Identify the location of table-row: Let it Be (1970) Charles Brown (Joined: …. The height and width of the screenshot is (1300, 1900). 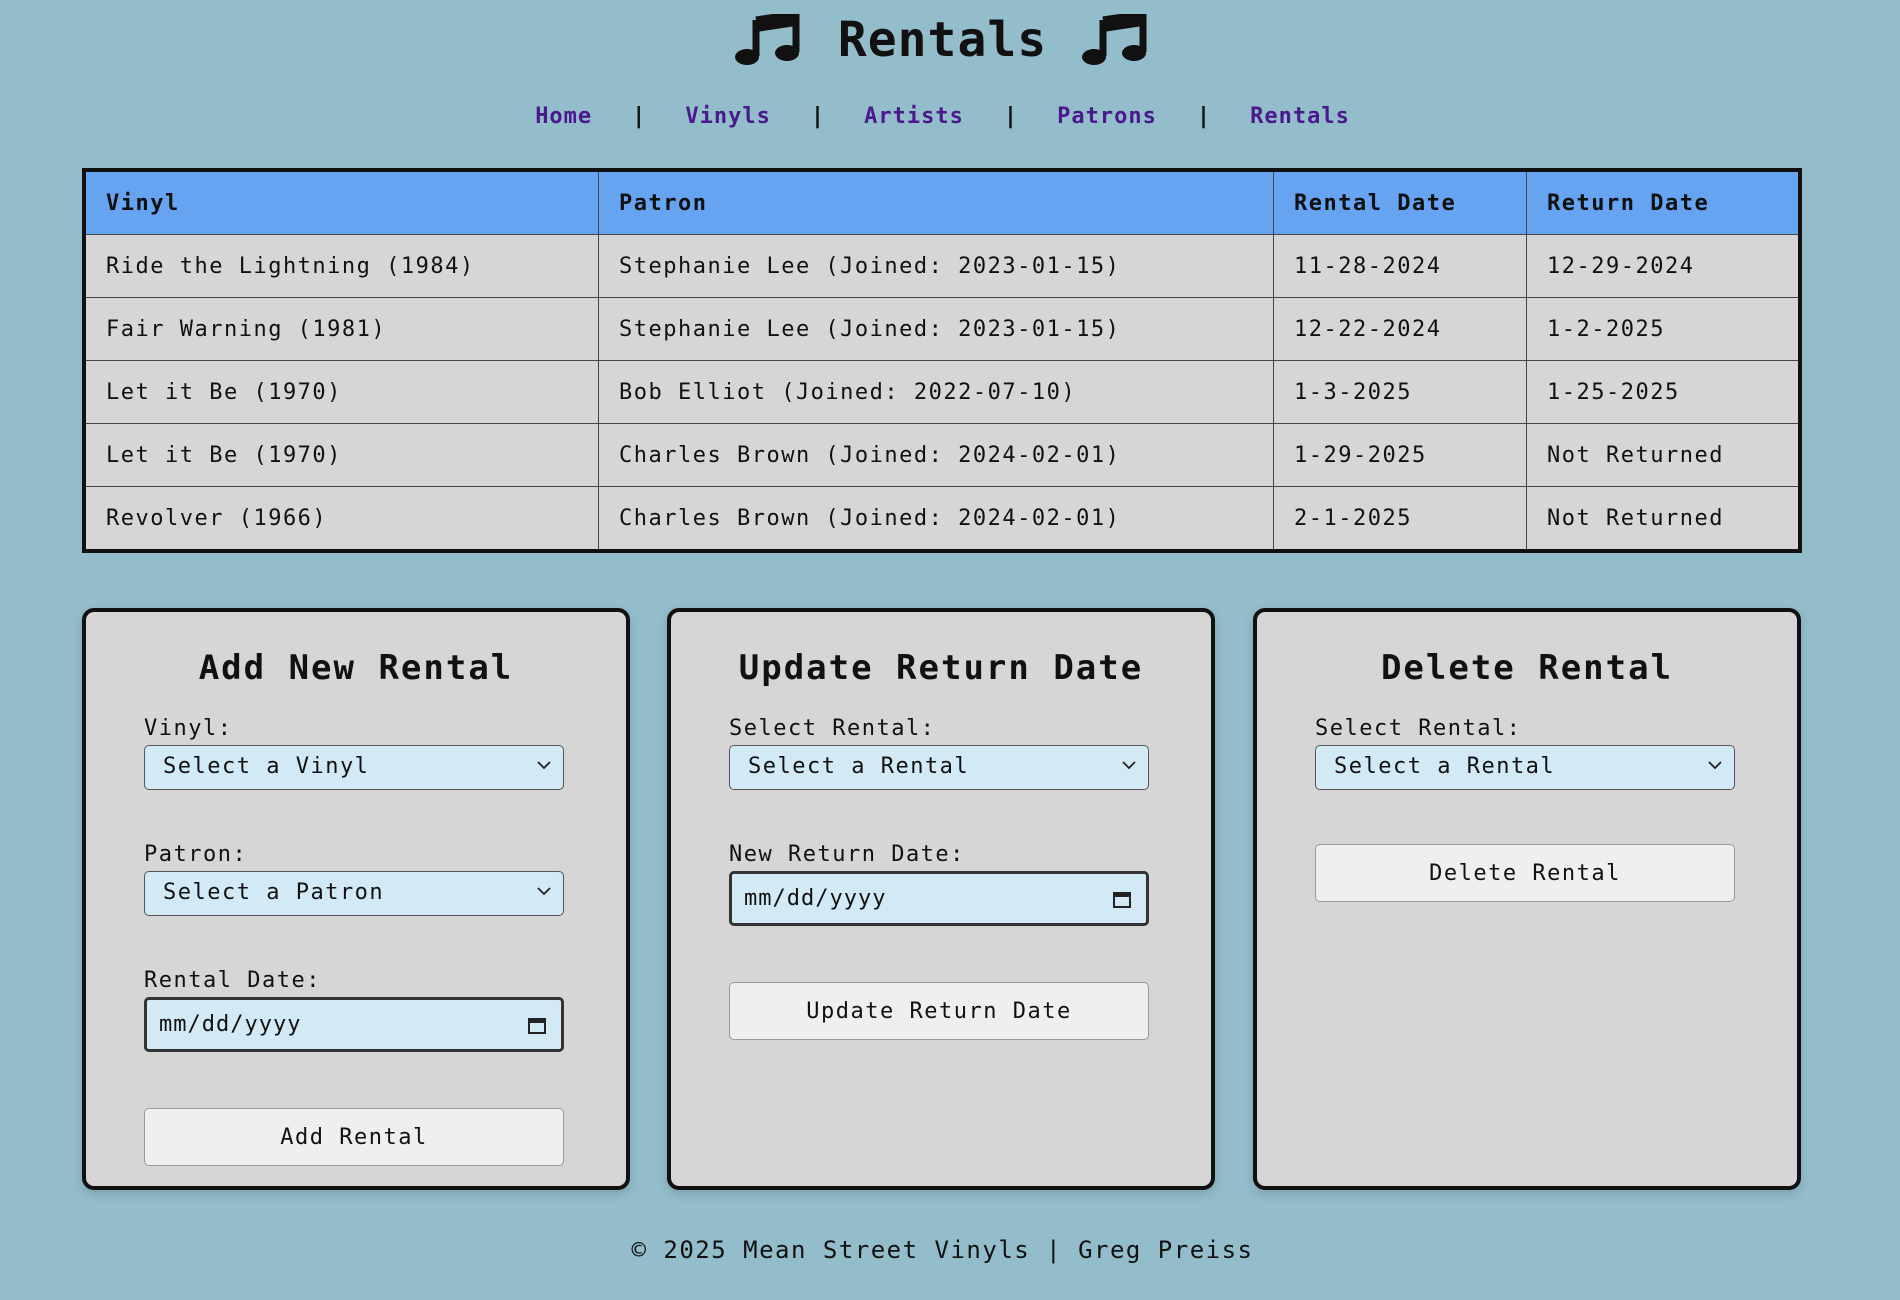
(942, 455).